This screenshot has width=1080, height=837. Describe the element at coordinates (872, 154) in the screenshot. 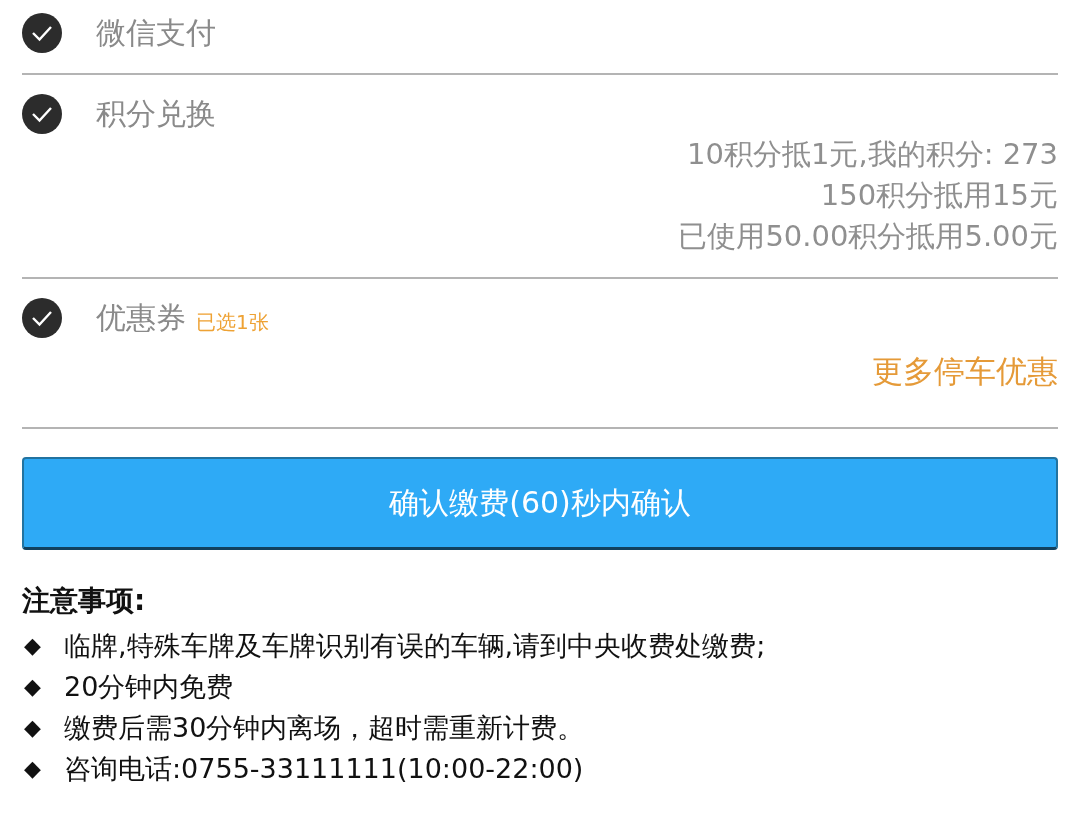

I see `points-info-text: 10积分抵1元,我的积分: 273` at that location.